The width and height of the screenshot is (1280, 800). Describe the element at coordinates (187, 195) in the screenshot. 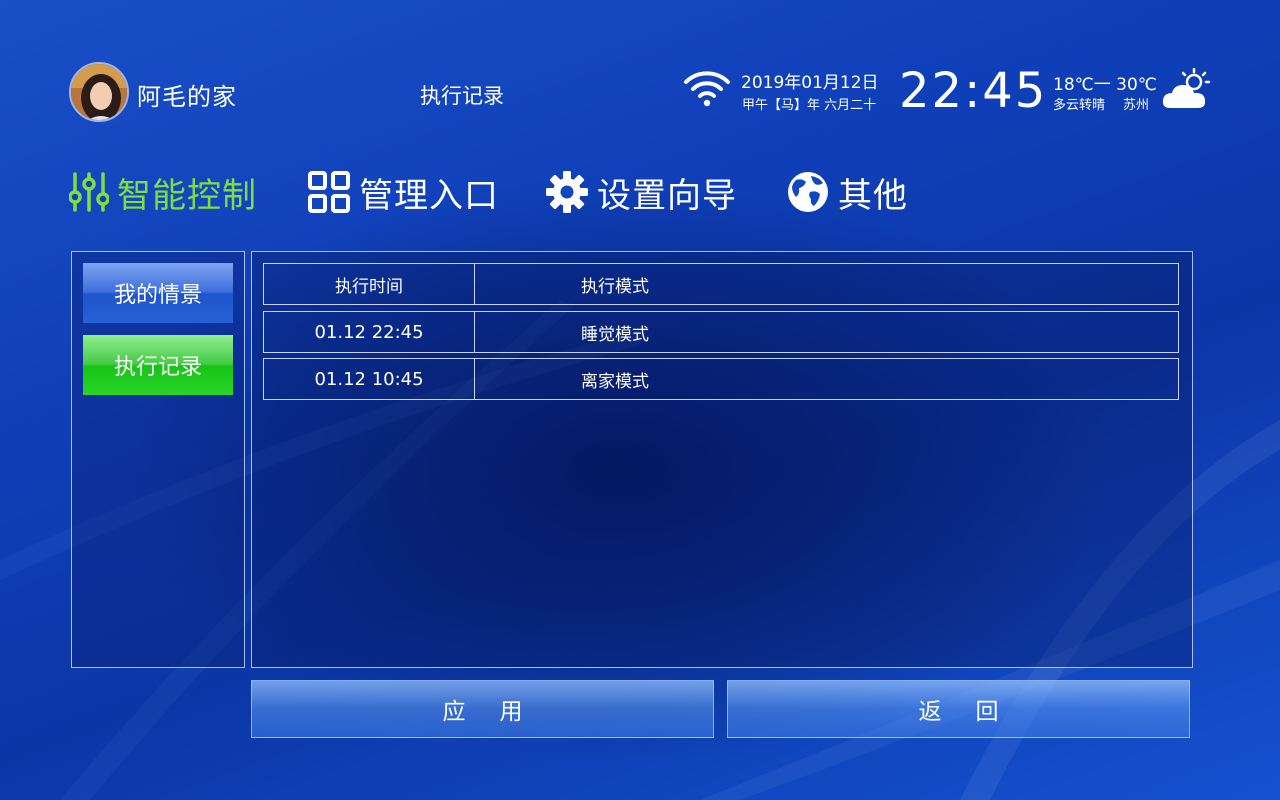

I see `nav-label: 智能控制` at that location.